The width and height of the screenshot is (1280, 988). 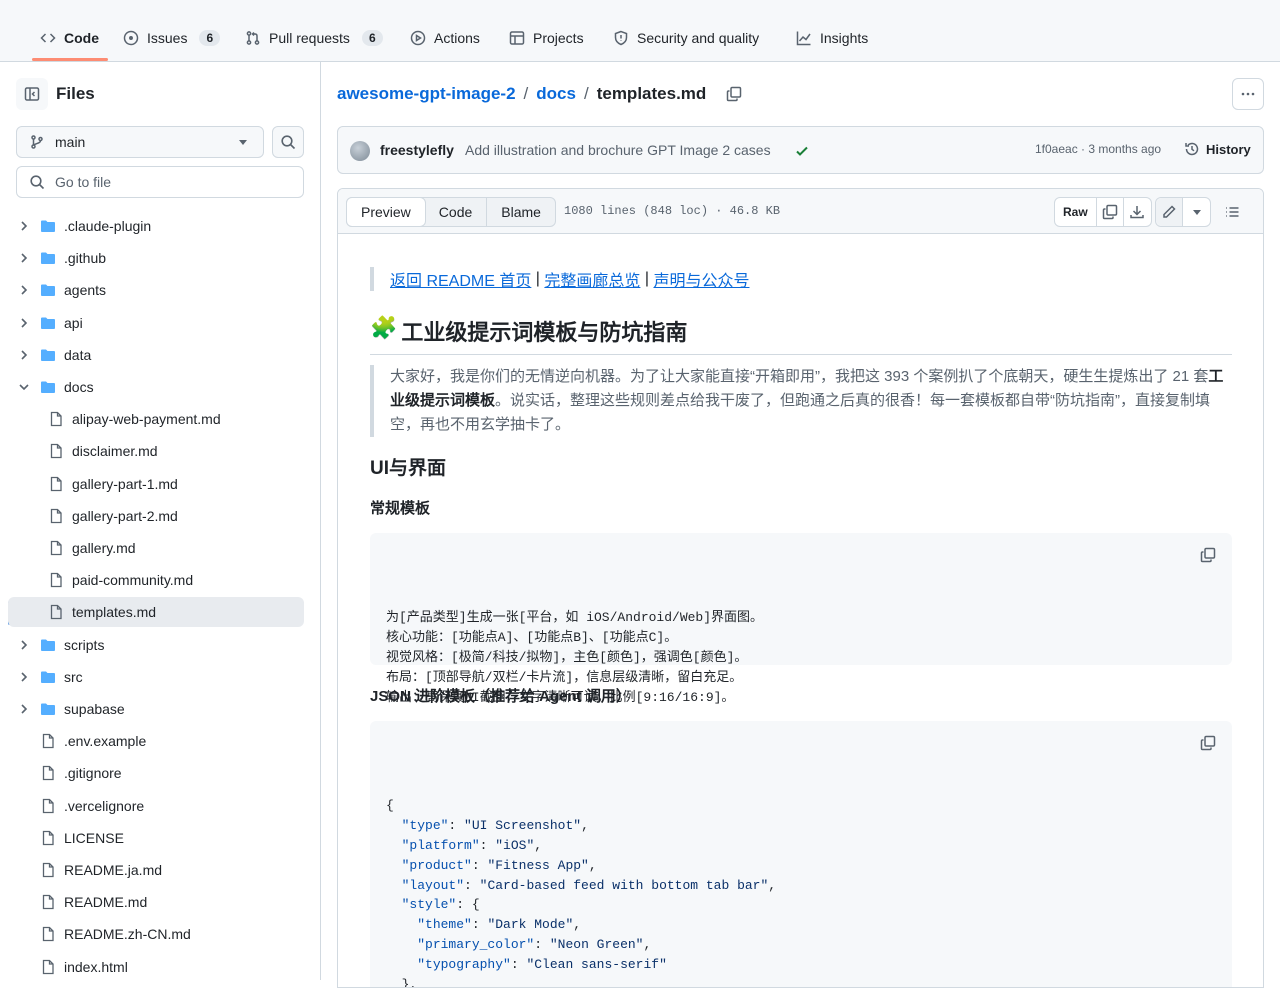 I want to click on subheading-json-template: JSON 进阶模板（推荐给 Agent 调用）, so click(x=500, y=696).